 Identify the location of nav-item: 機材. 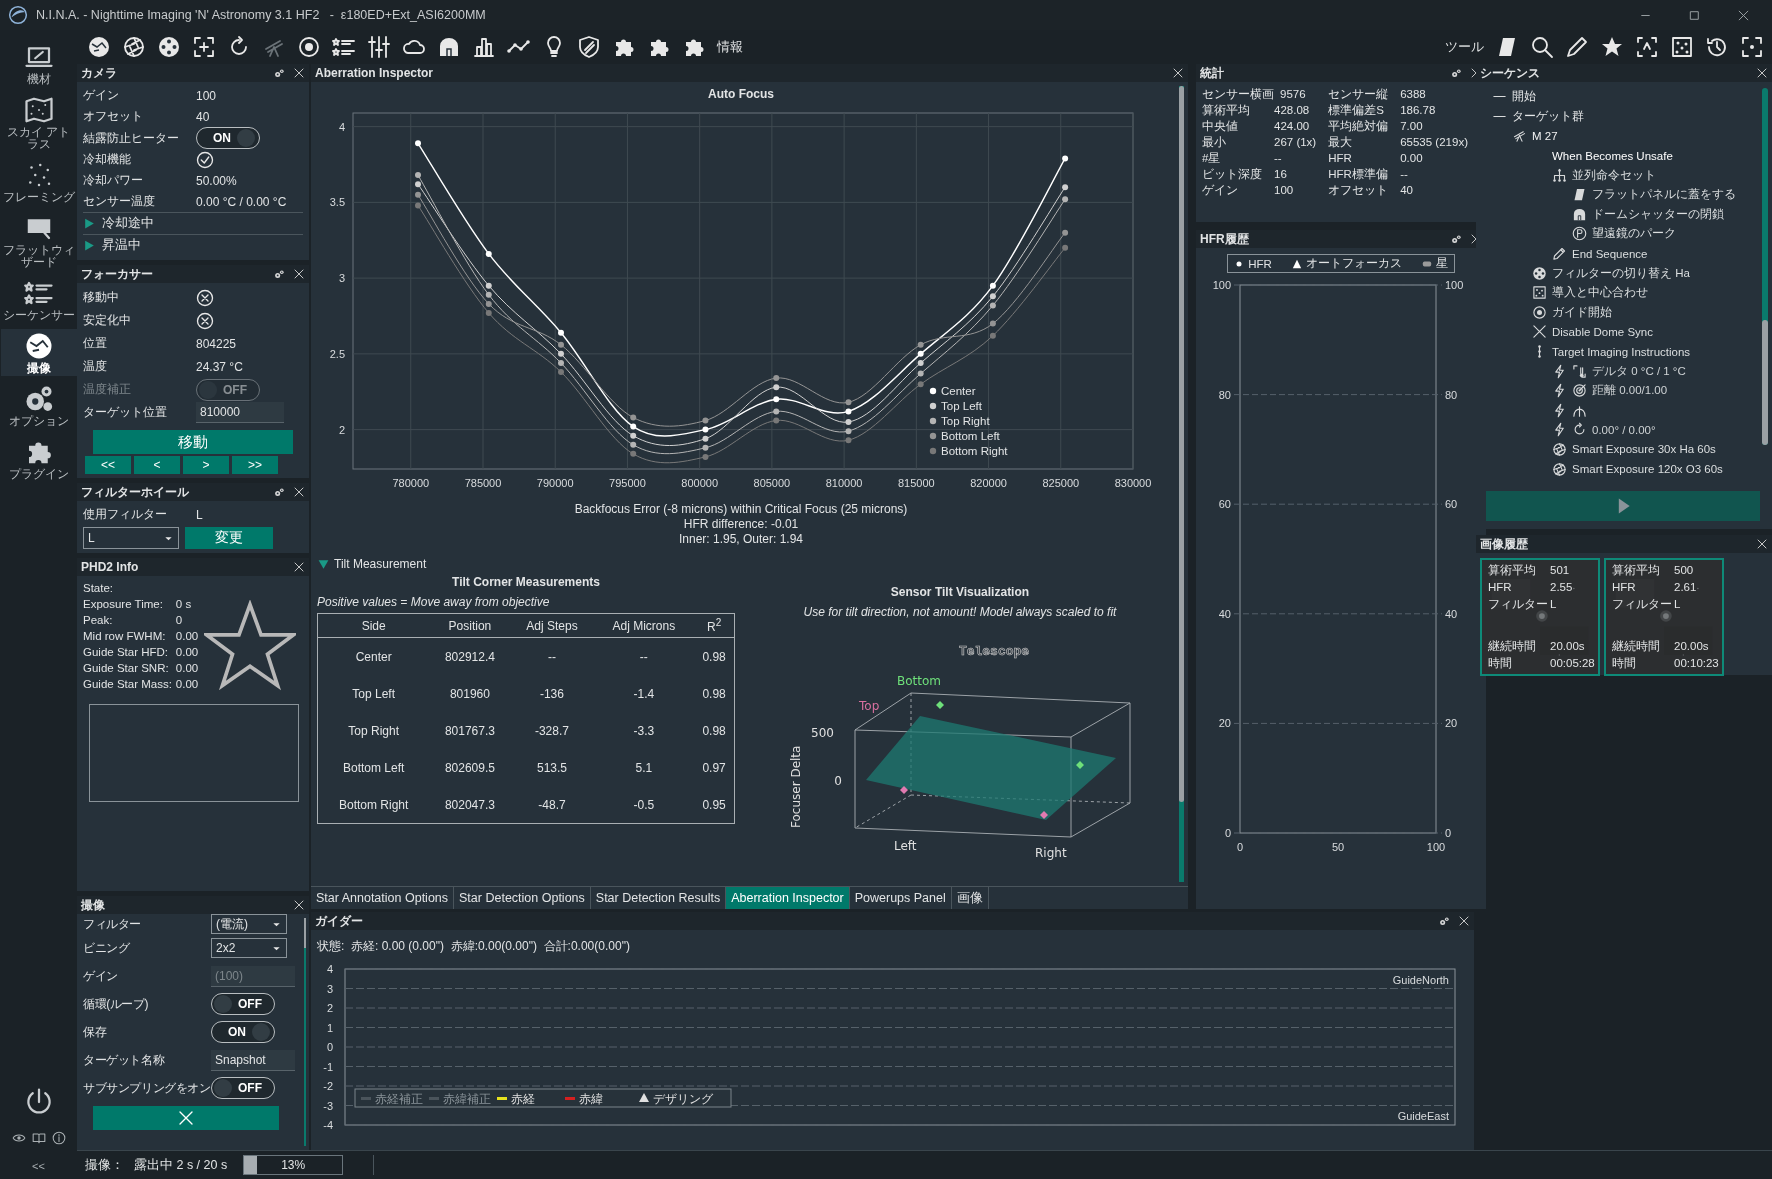
(38, 63).